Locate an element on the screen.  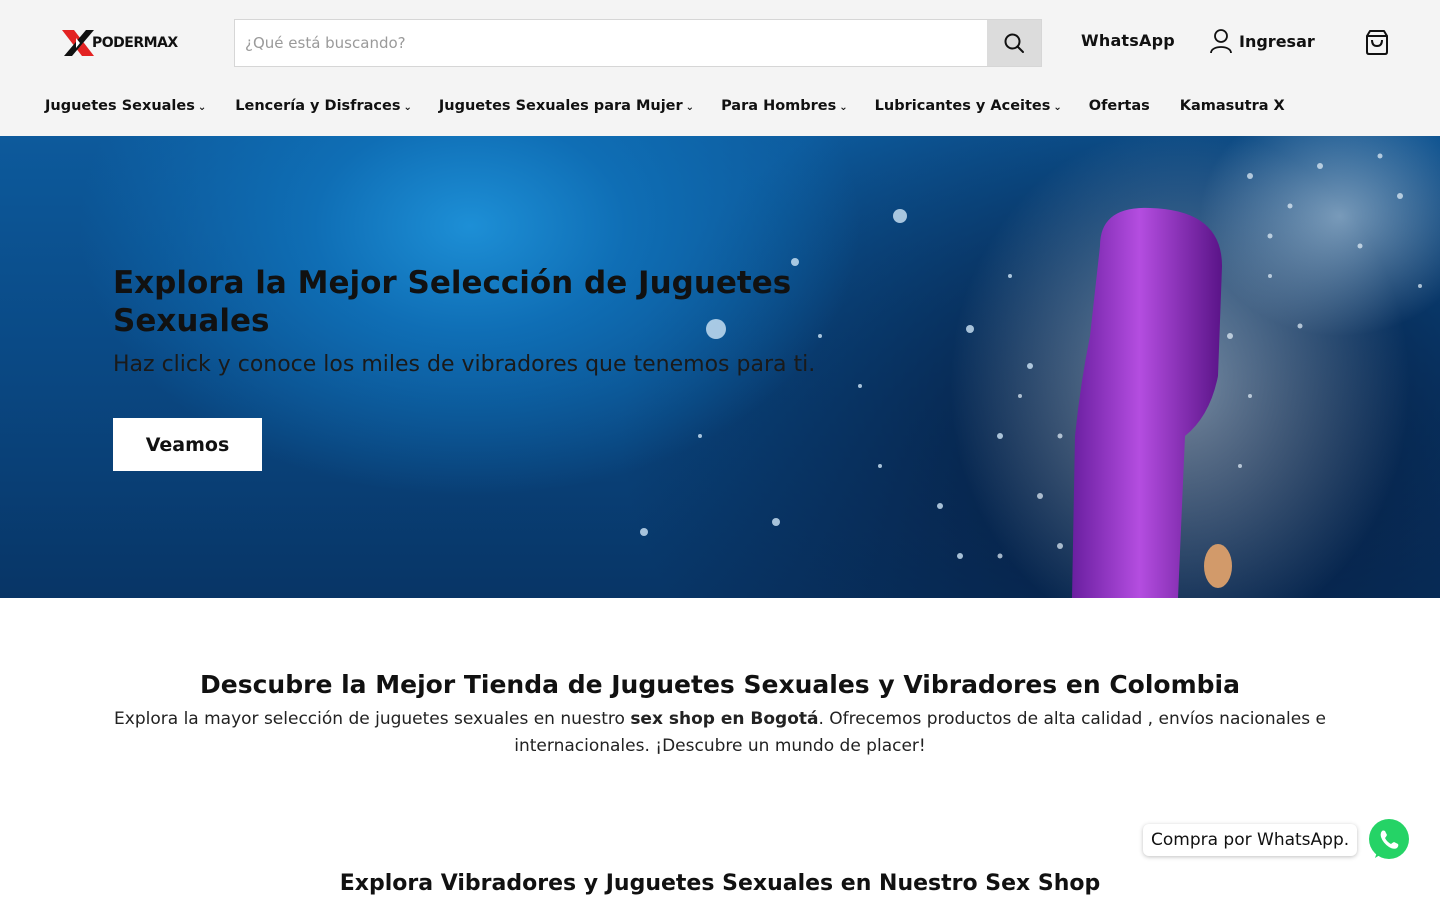
cart-button is located at coordinates (1377, 42).